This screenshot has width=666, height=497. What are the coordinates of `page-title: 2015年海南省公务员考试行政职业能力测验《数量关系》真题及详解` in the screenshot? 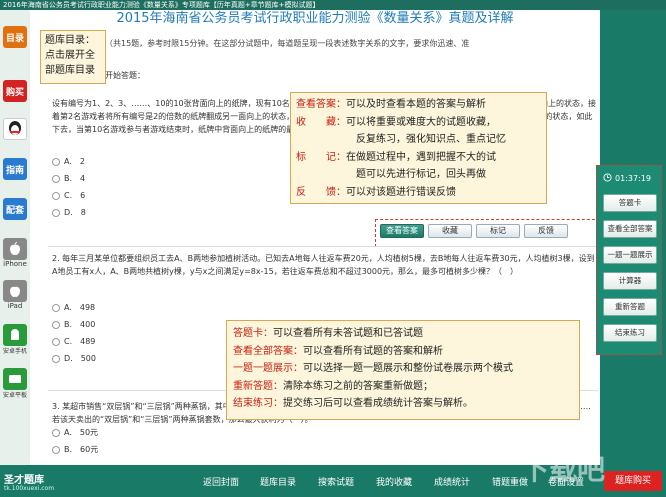 It's located at (315, 18).